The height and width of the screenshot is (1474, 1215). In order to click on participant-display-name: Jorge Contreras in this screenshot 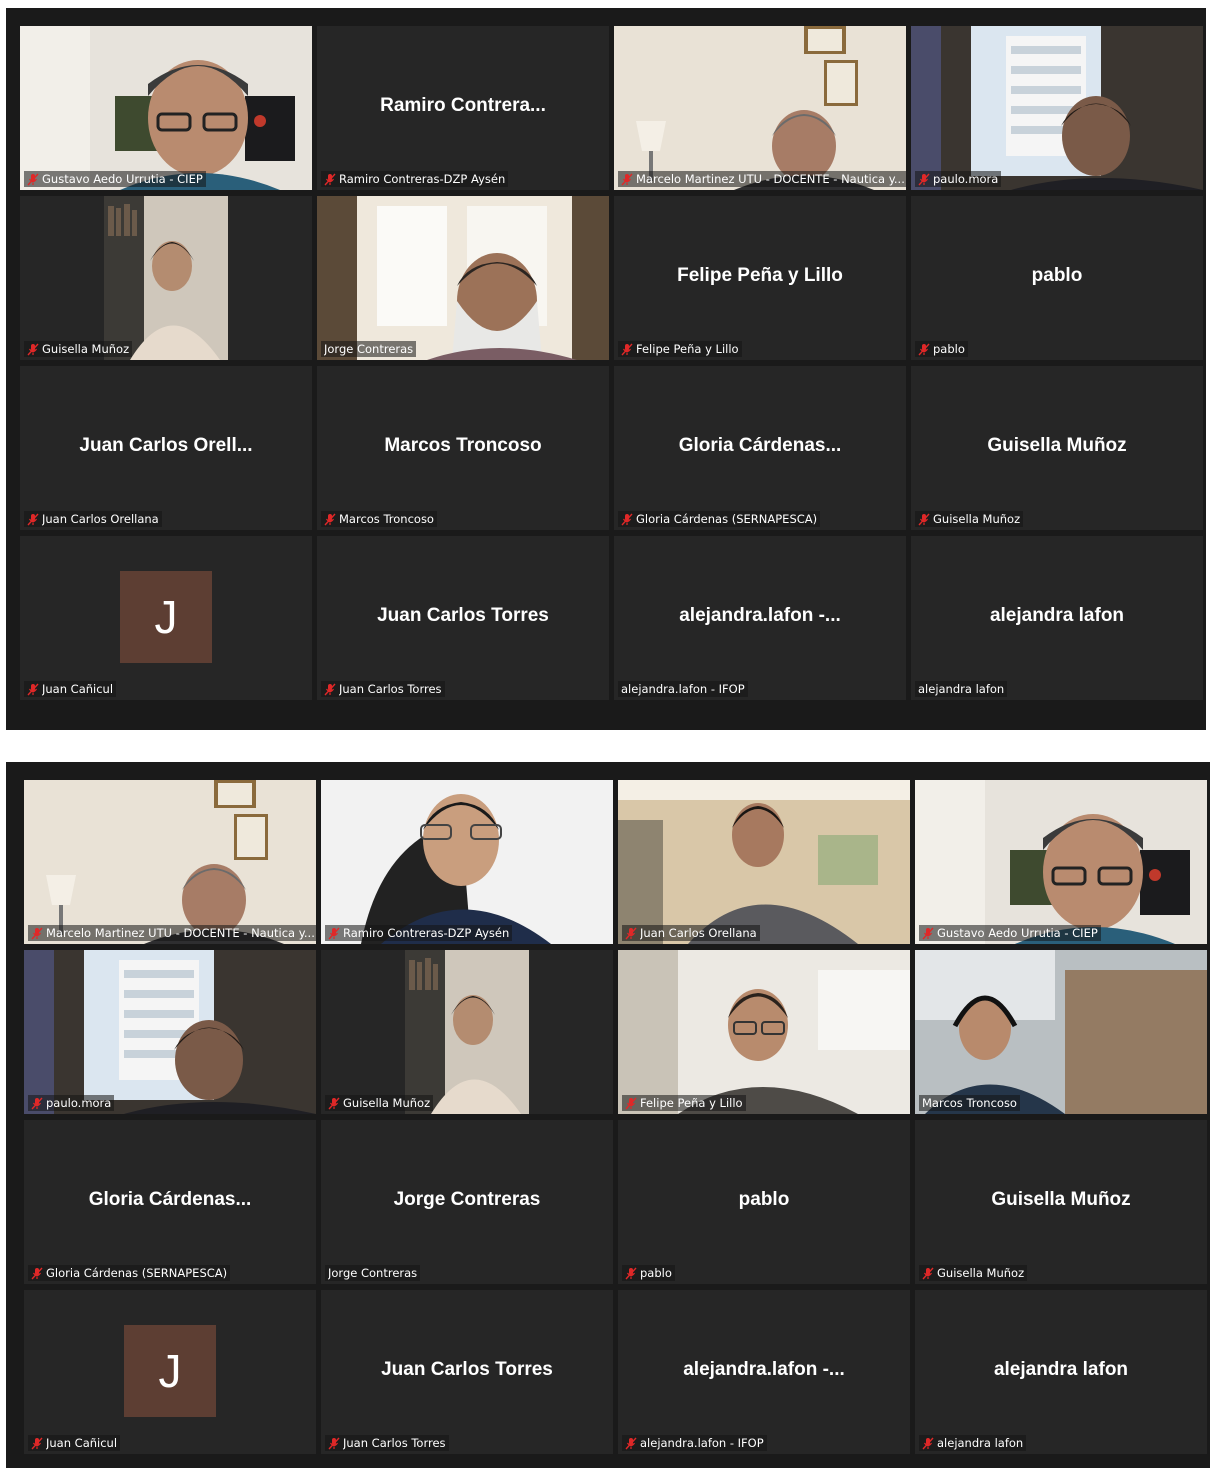, I will do `click(467, 1199)`.